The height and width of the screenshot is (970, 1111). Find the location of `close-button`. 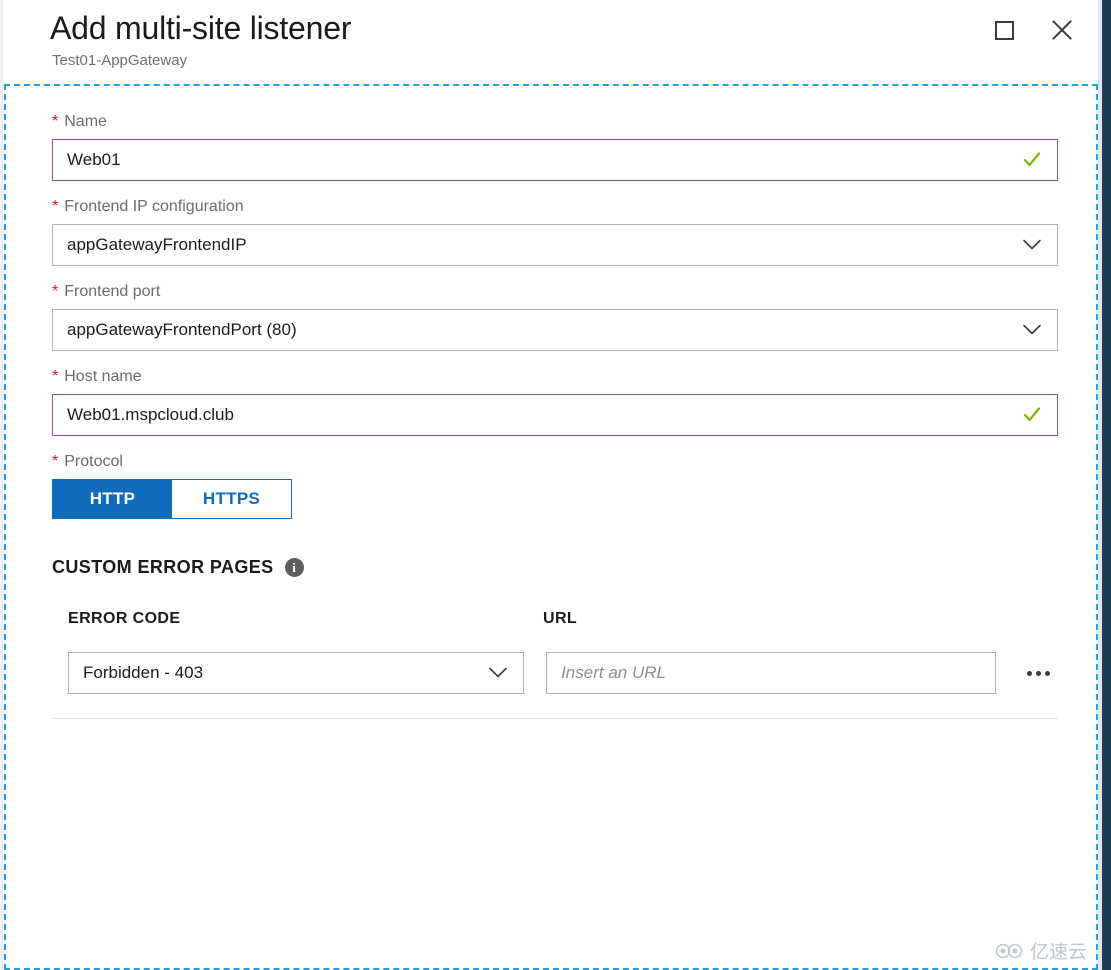

close-button is located at coordinates (1062, 30).